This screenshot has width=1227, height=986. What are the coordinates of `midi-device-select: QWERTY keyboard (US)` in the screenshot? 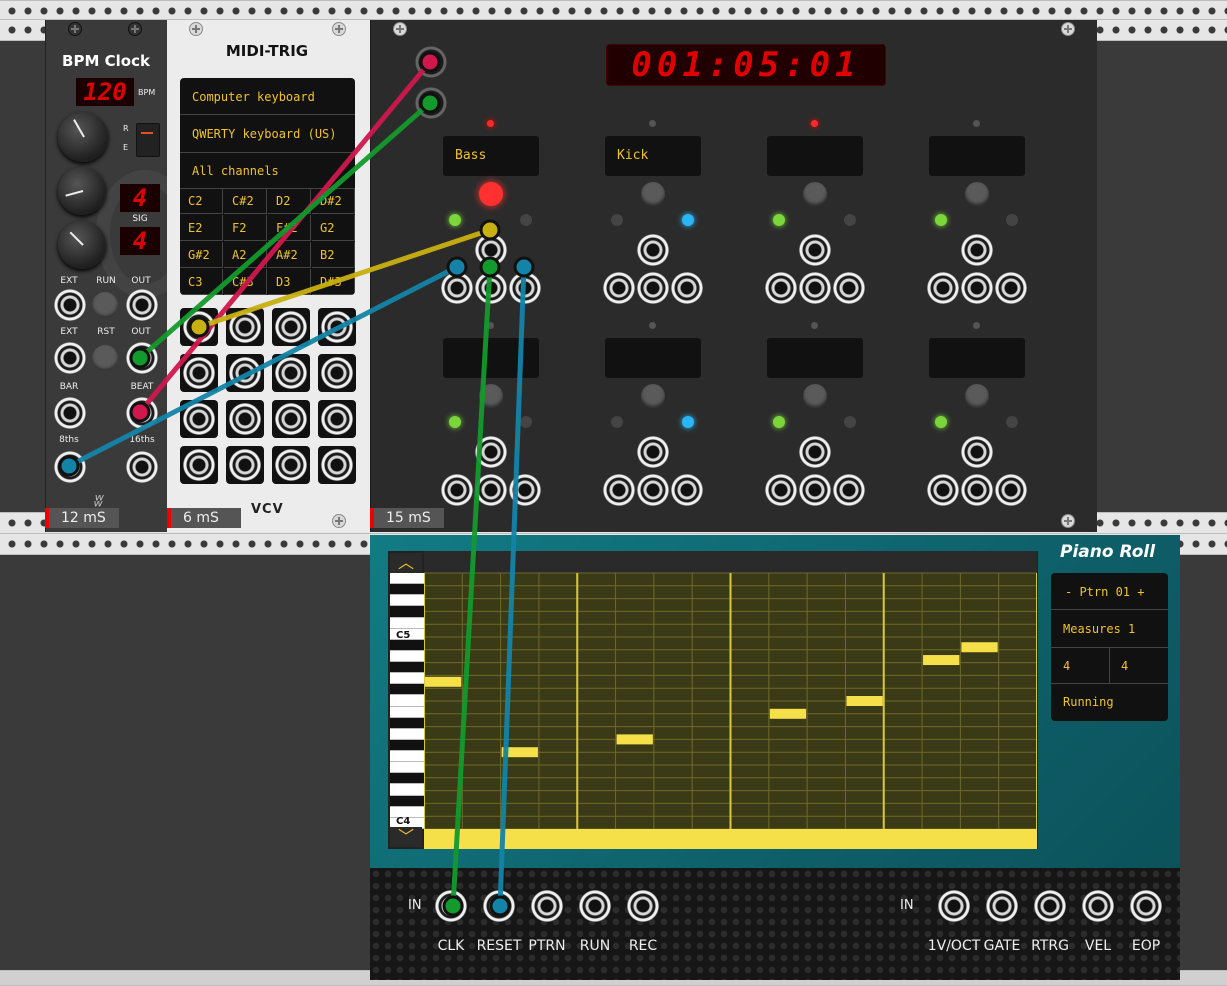 It's located at (264, 134).